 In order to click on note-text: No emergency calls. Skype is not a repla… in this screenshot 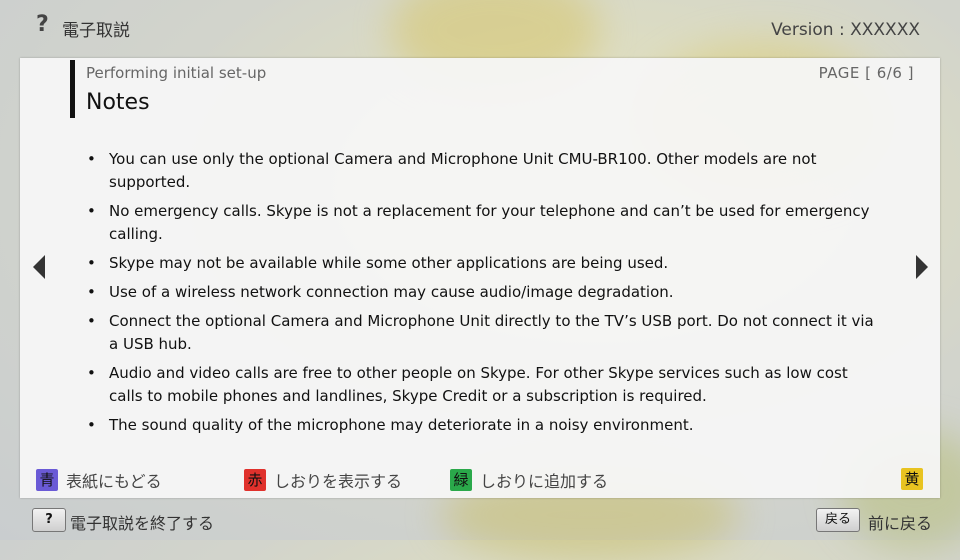, I will do `click(489, 222)`.